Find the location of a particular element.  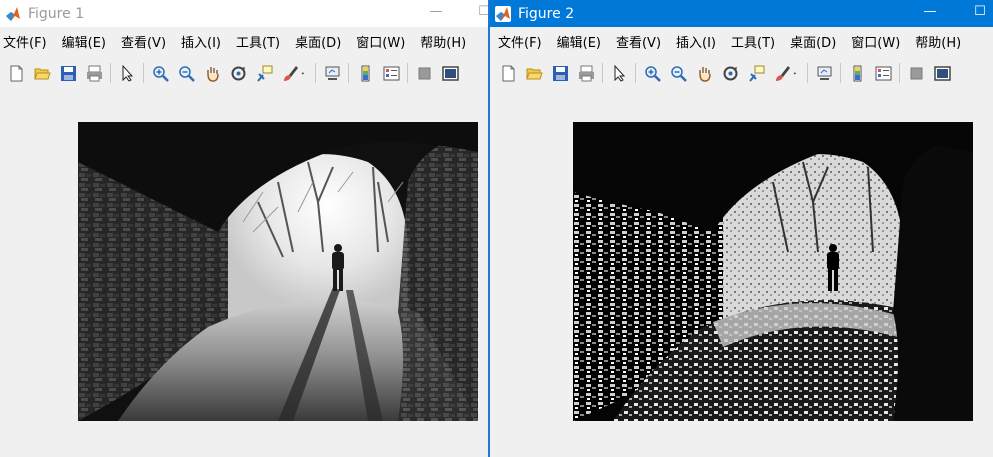

print-icon is located at coordinates (94, 73).